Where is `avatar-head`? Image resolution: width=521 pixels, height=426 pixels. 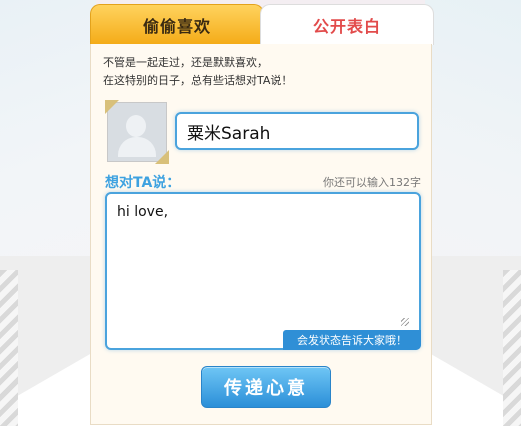 avatar-head is located at coordinates (136, 126).